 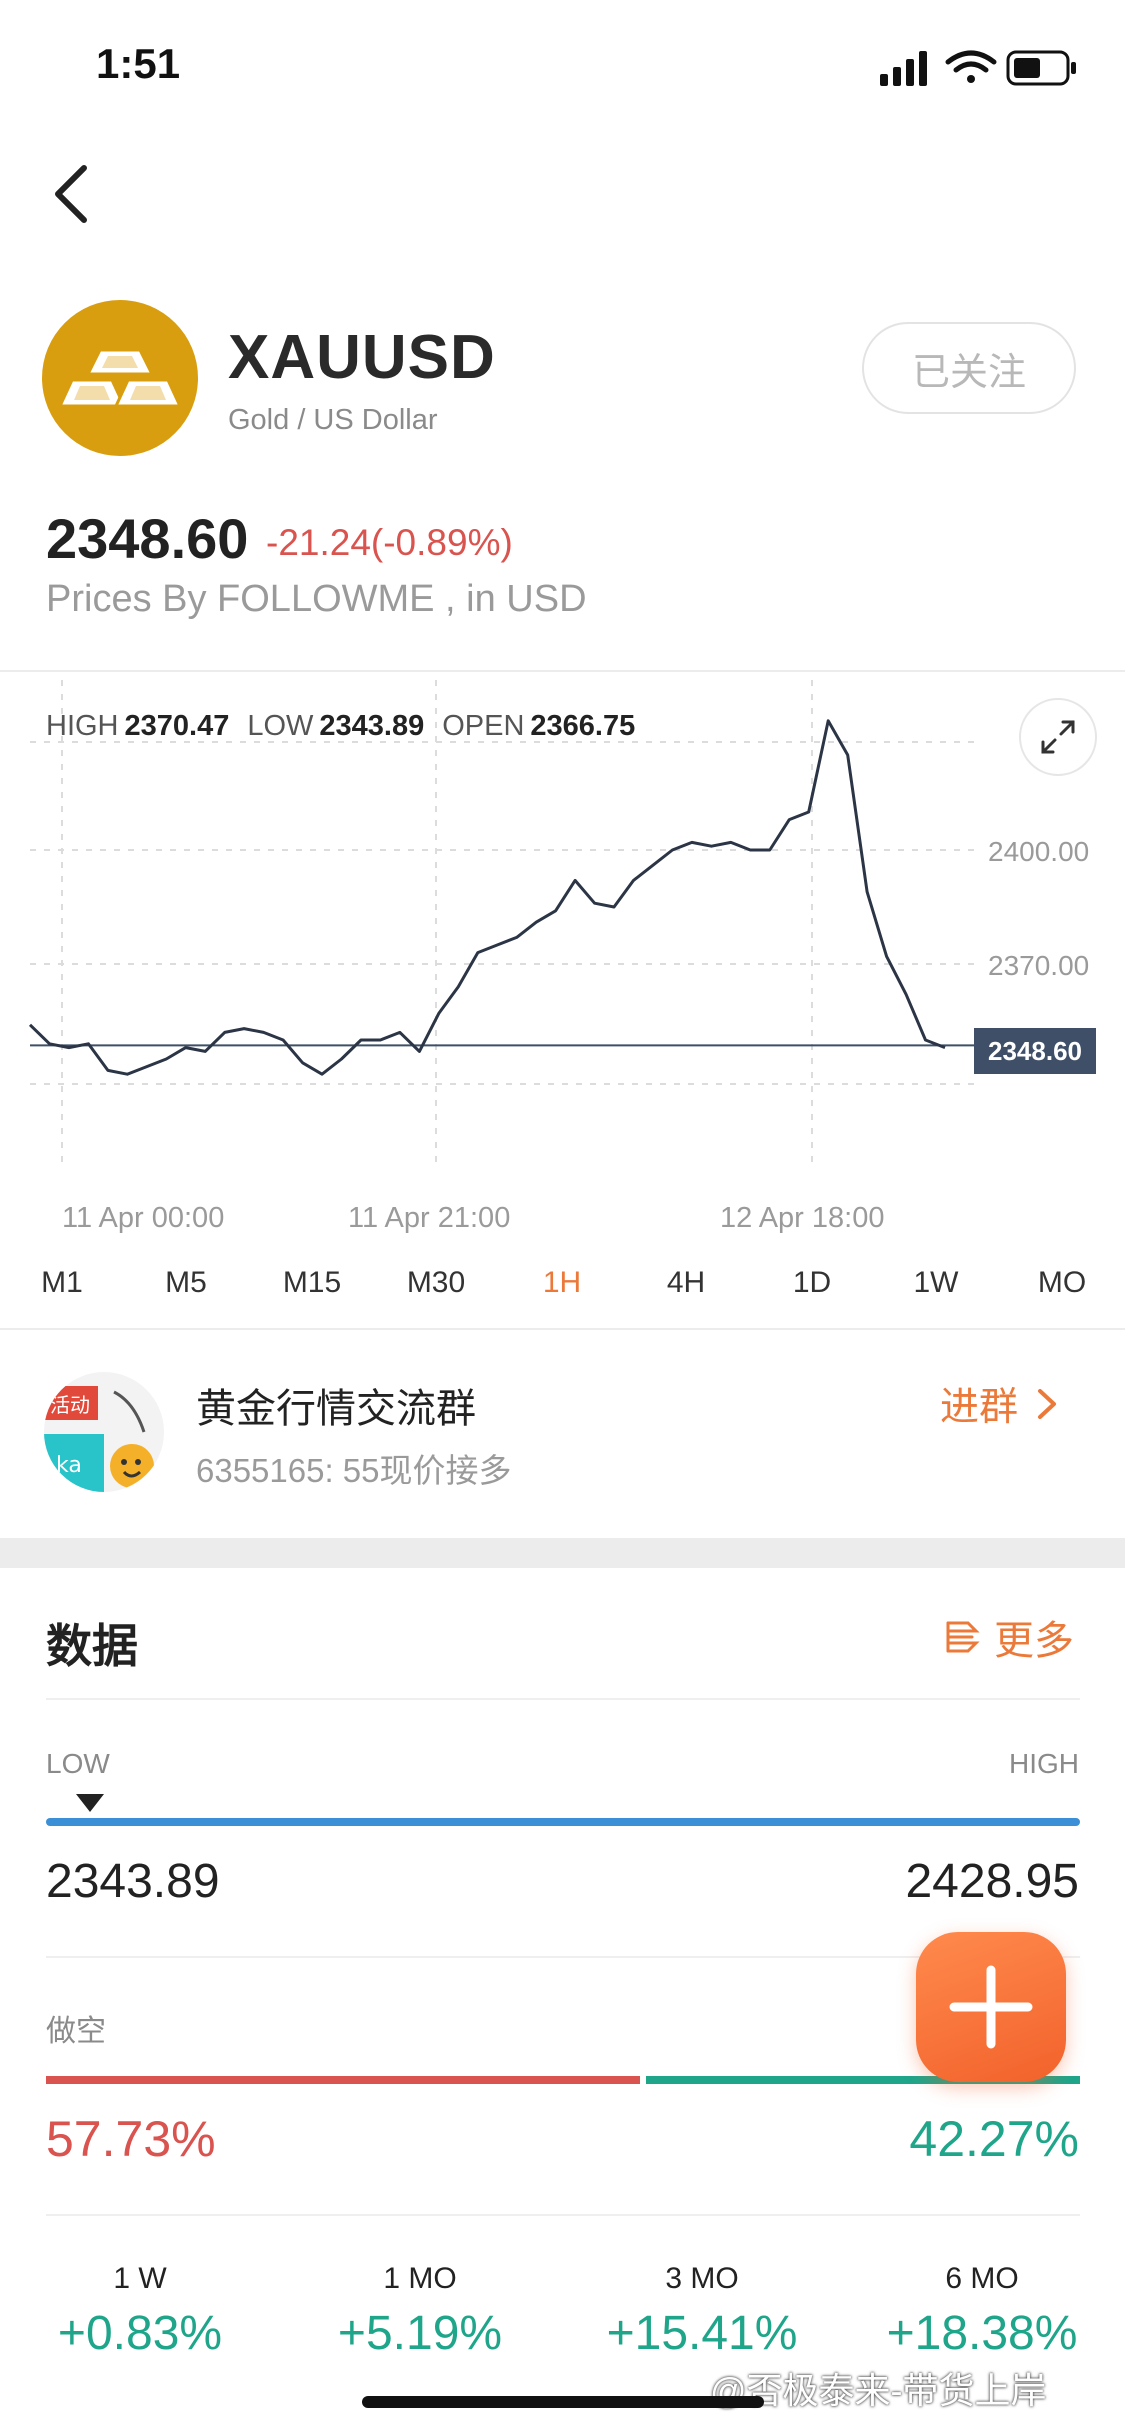 I want to click on group-avatar: 活动 ka, so click(x=104, y=1432).